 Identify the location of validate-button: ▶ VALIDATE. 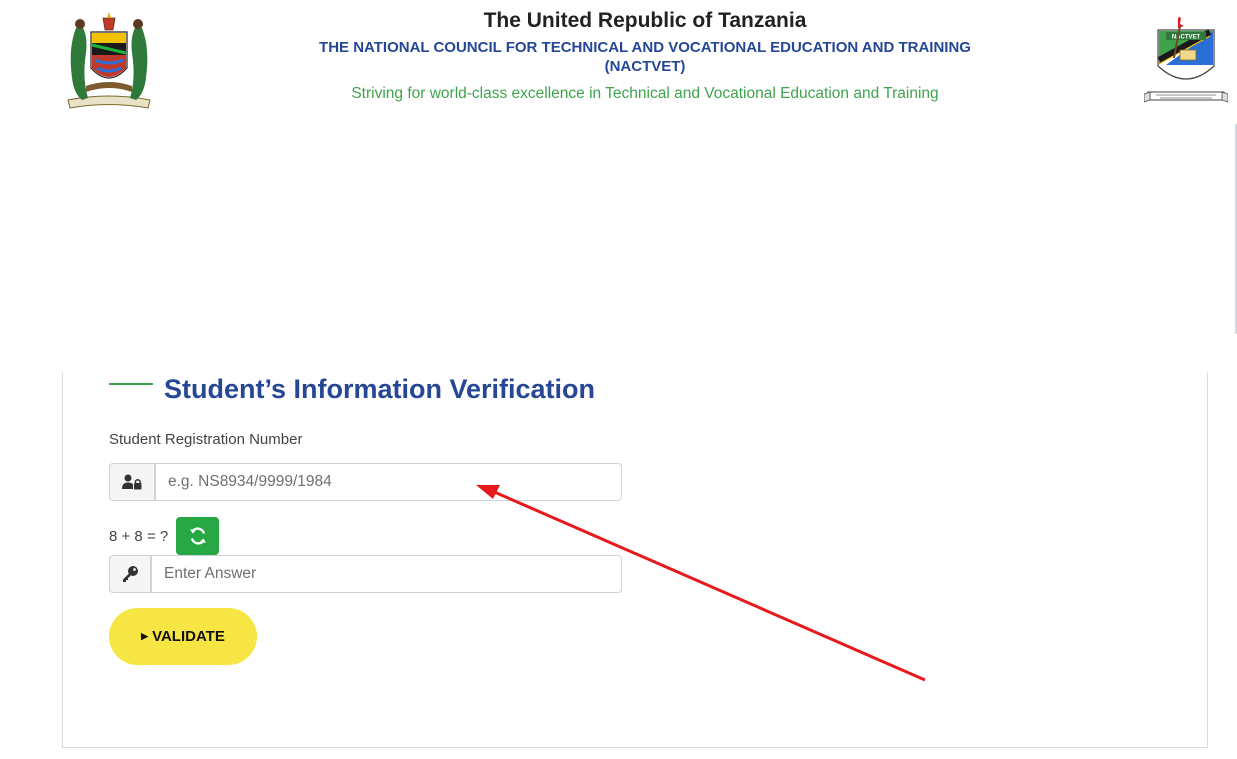
(183, 636).